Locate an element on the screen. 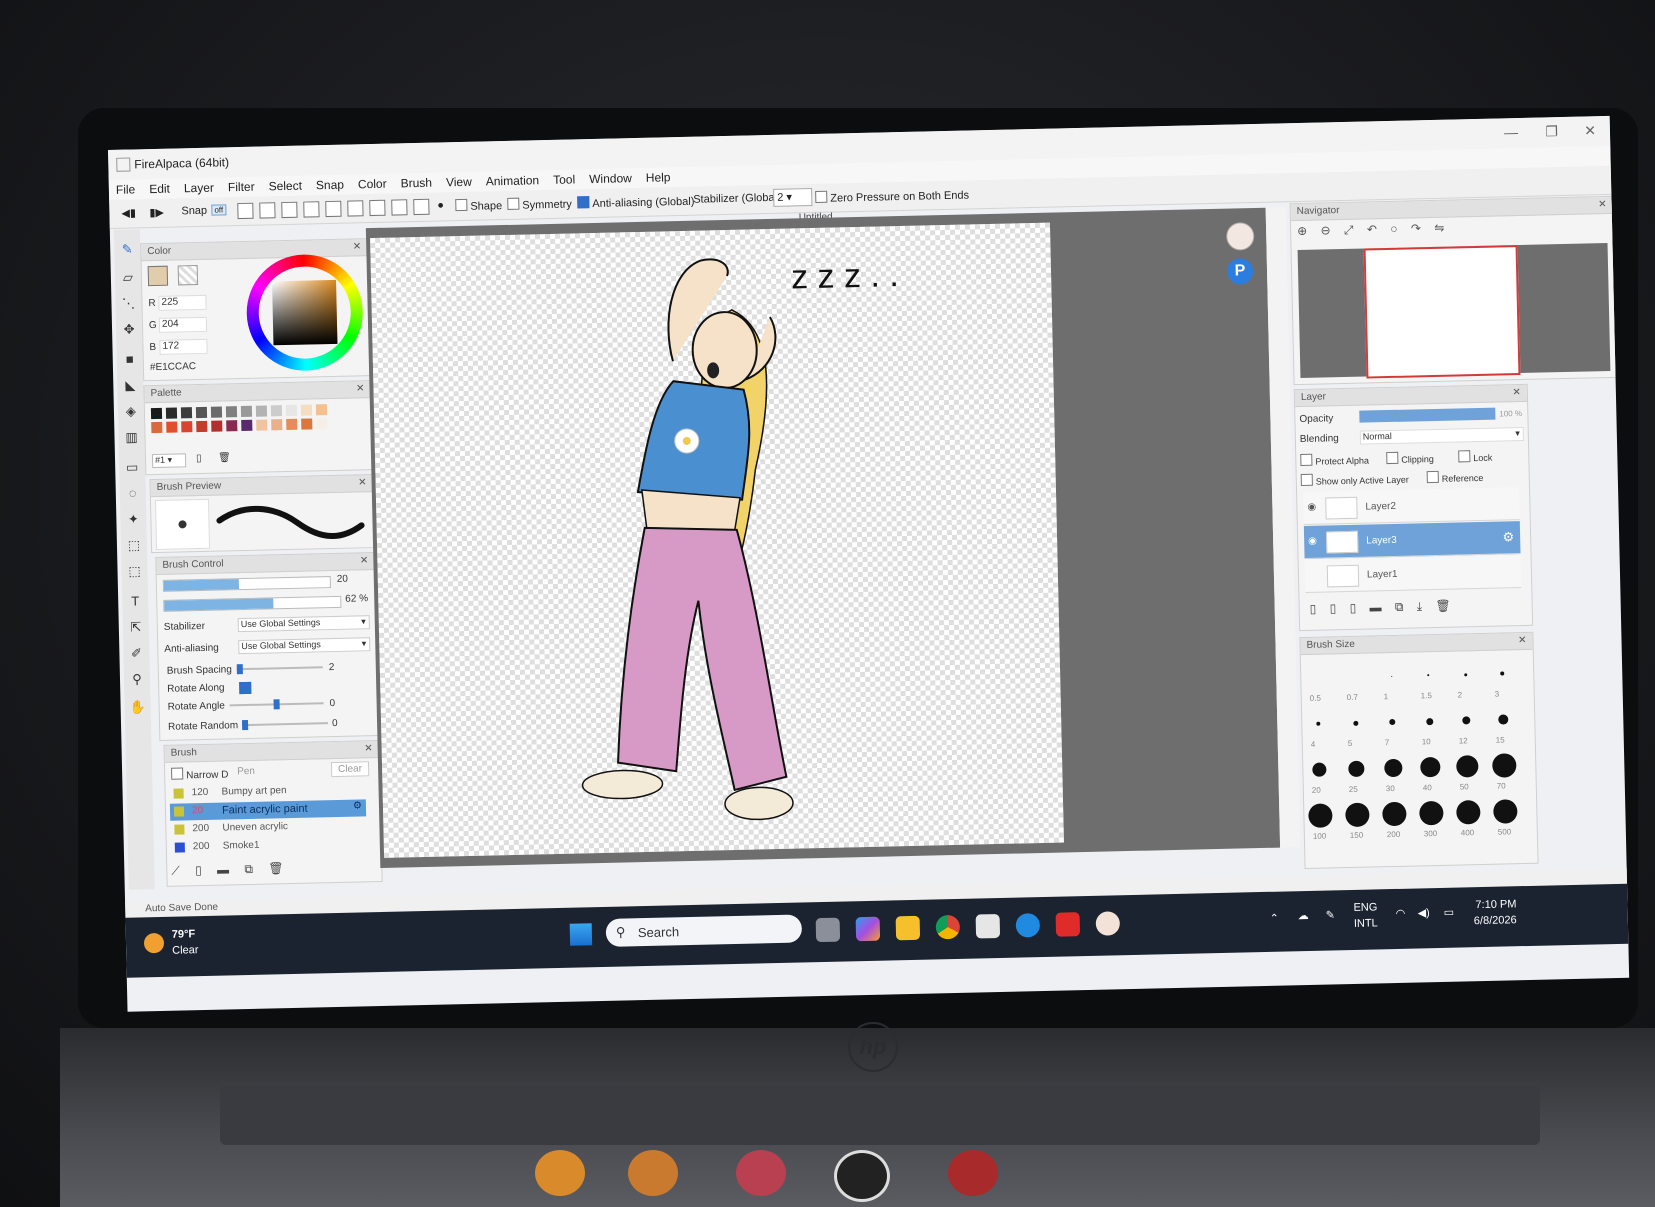 This screenshot has width=1655, height=1207. minimize-icon: — is located at coordinates (1511, 132).